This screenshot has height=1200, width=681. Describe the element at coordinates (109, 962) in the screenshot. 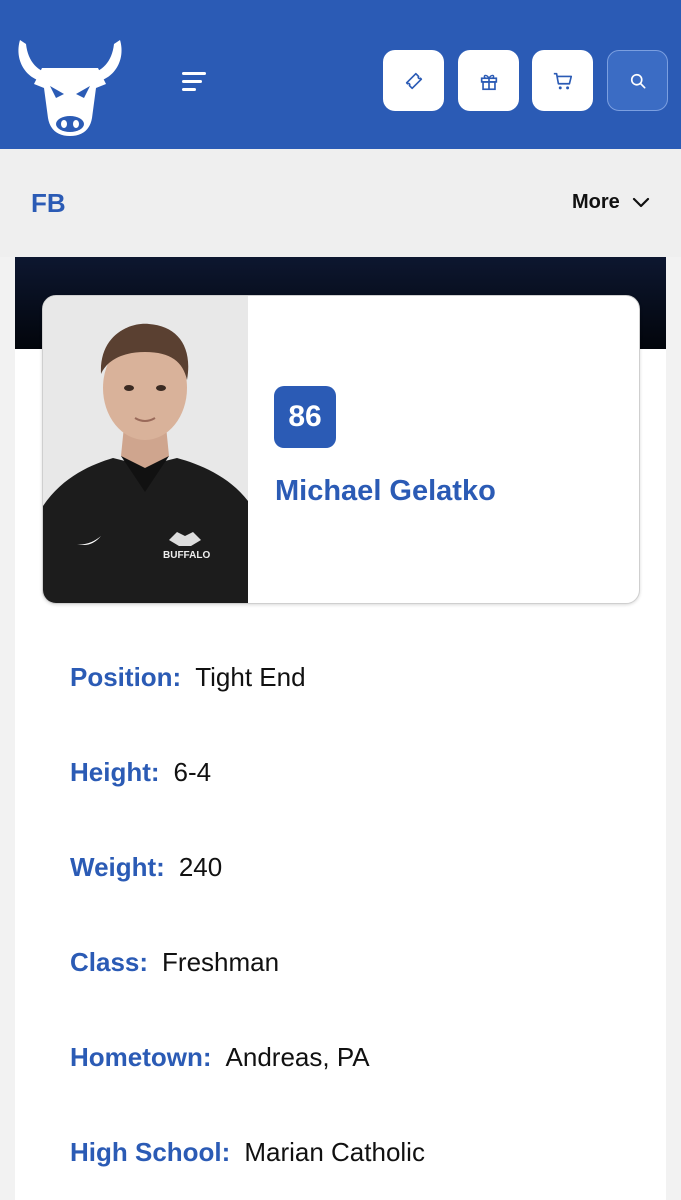

I see `detail-label: Class:` at that location.